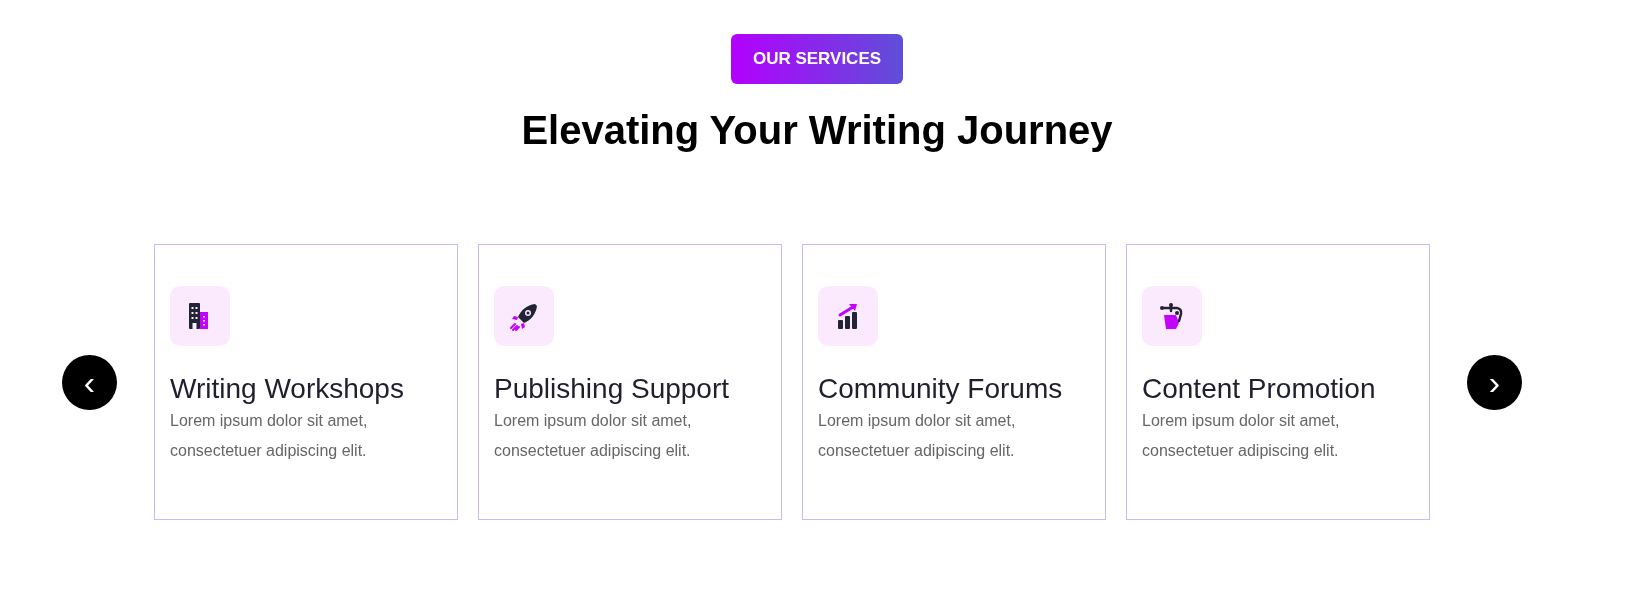 This screenshot has height=596, width=1634. Describe the element at coordinates (941, 389) in the screenshot. I see `service-title: Community Forums` at that location.